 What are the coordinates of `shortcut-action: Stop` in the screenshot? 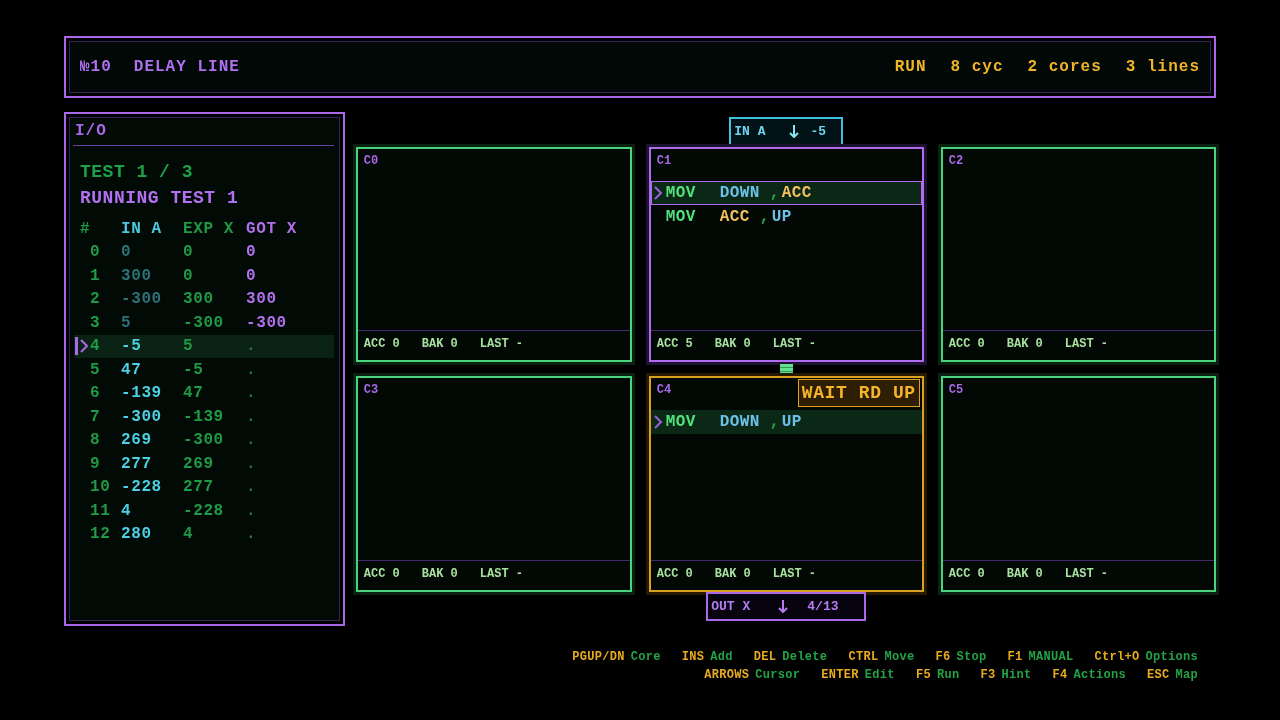 It's located at (971, 657).